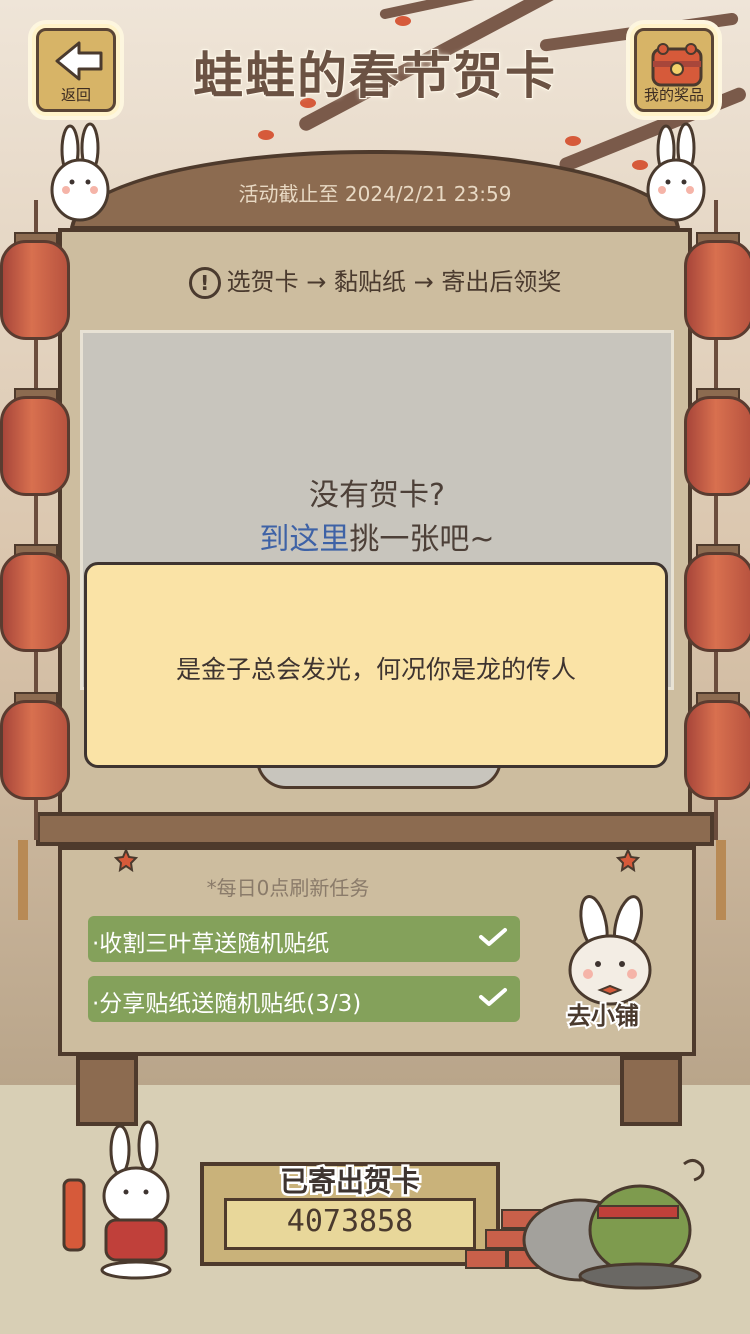  I want to click on steps-text: 选贺卡 → 黏贴纸 → 寄出后领奖, so click(394, 282).